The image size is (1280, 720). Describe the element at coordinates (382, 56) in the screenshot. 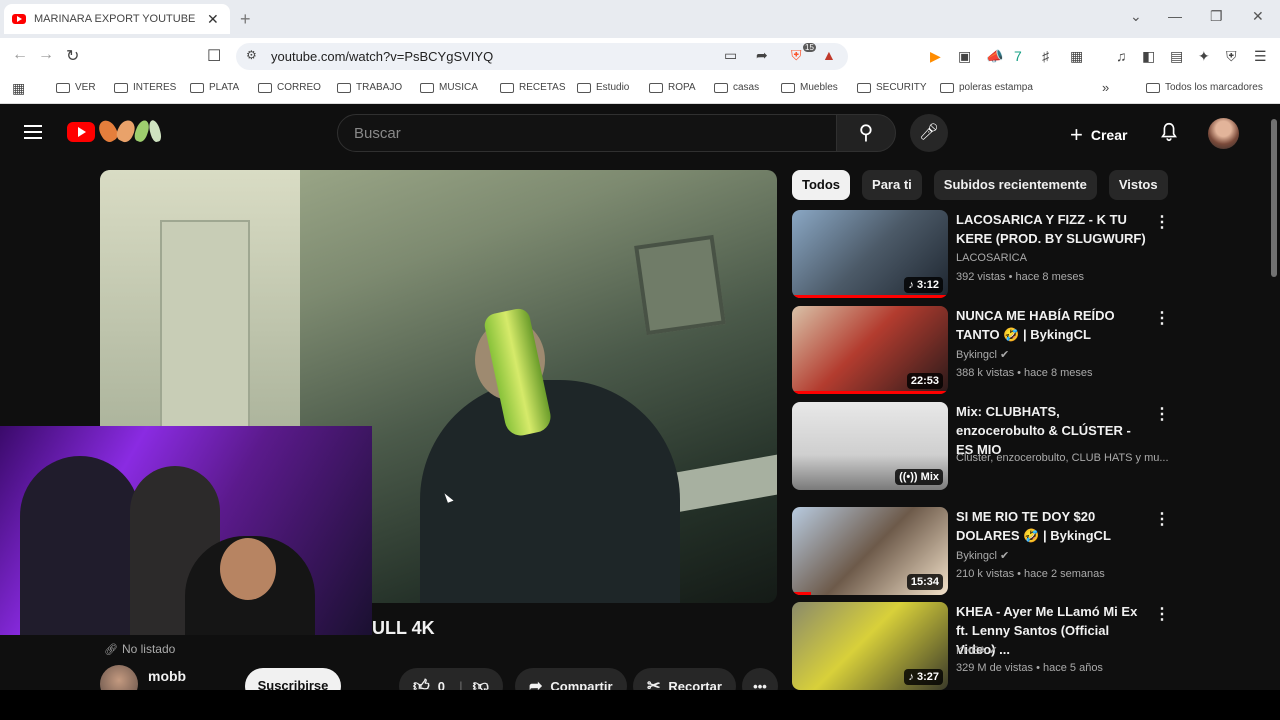

I see `url-text: youtube.com/watch?v=PsBCYgSVIYQ` at that location.